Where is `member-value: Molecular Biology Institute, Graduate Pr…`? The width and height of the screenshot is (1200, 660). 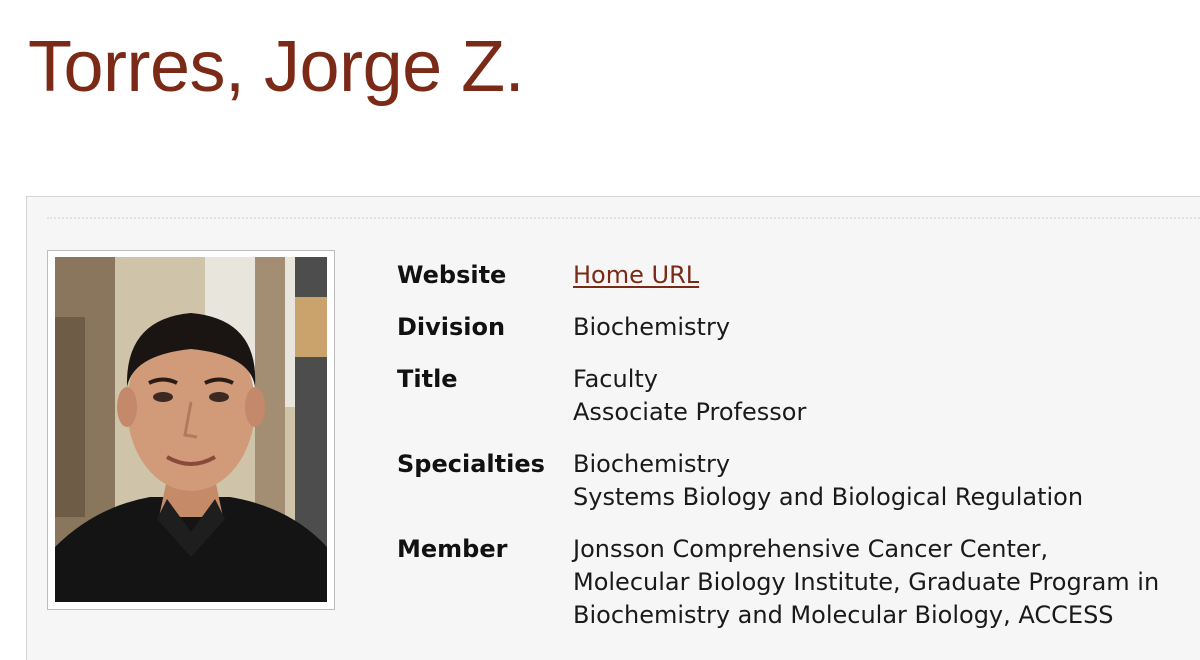
member-value: Molecular Biology Institute, Graduate Pr… is located at coordinates (866, 582).